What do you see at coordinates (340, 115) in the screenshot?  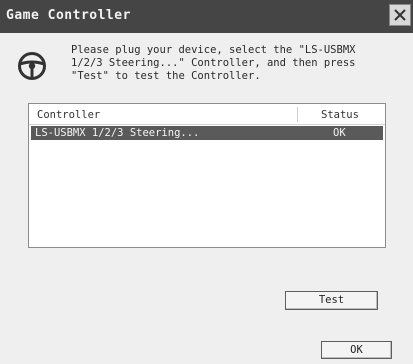 I see `column-header-status: Status` at bounding box center [340, 115].